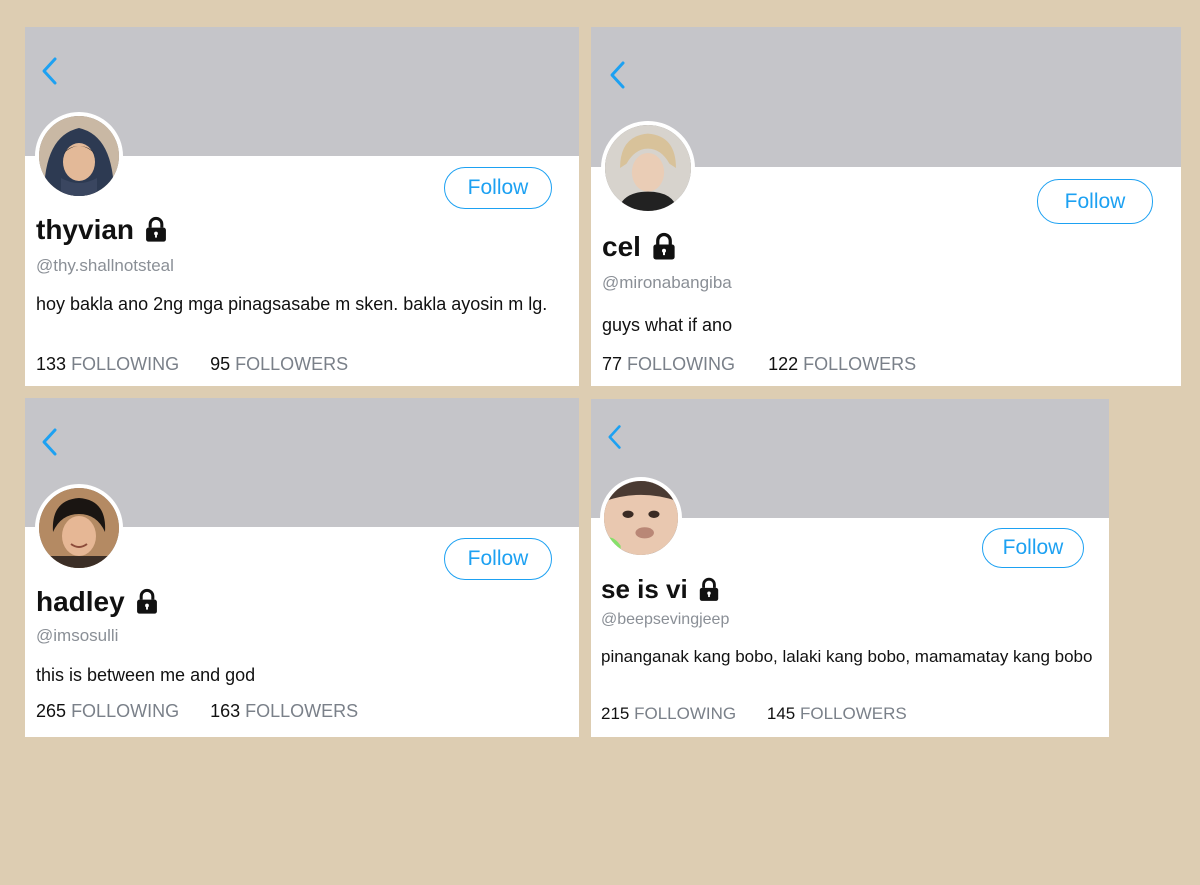  Describe the element at coordinates (781, 713) in the screenshot. I see `followers-count: 145` at that location.